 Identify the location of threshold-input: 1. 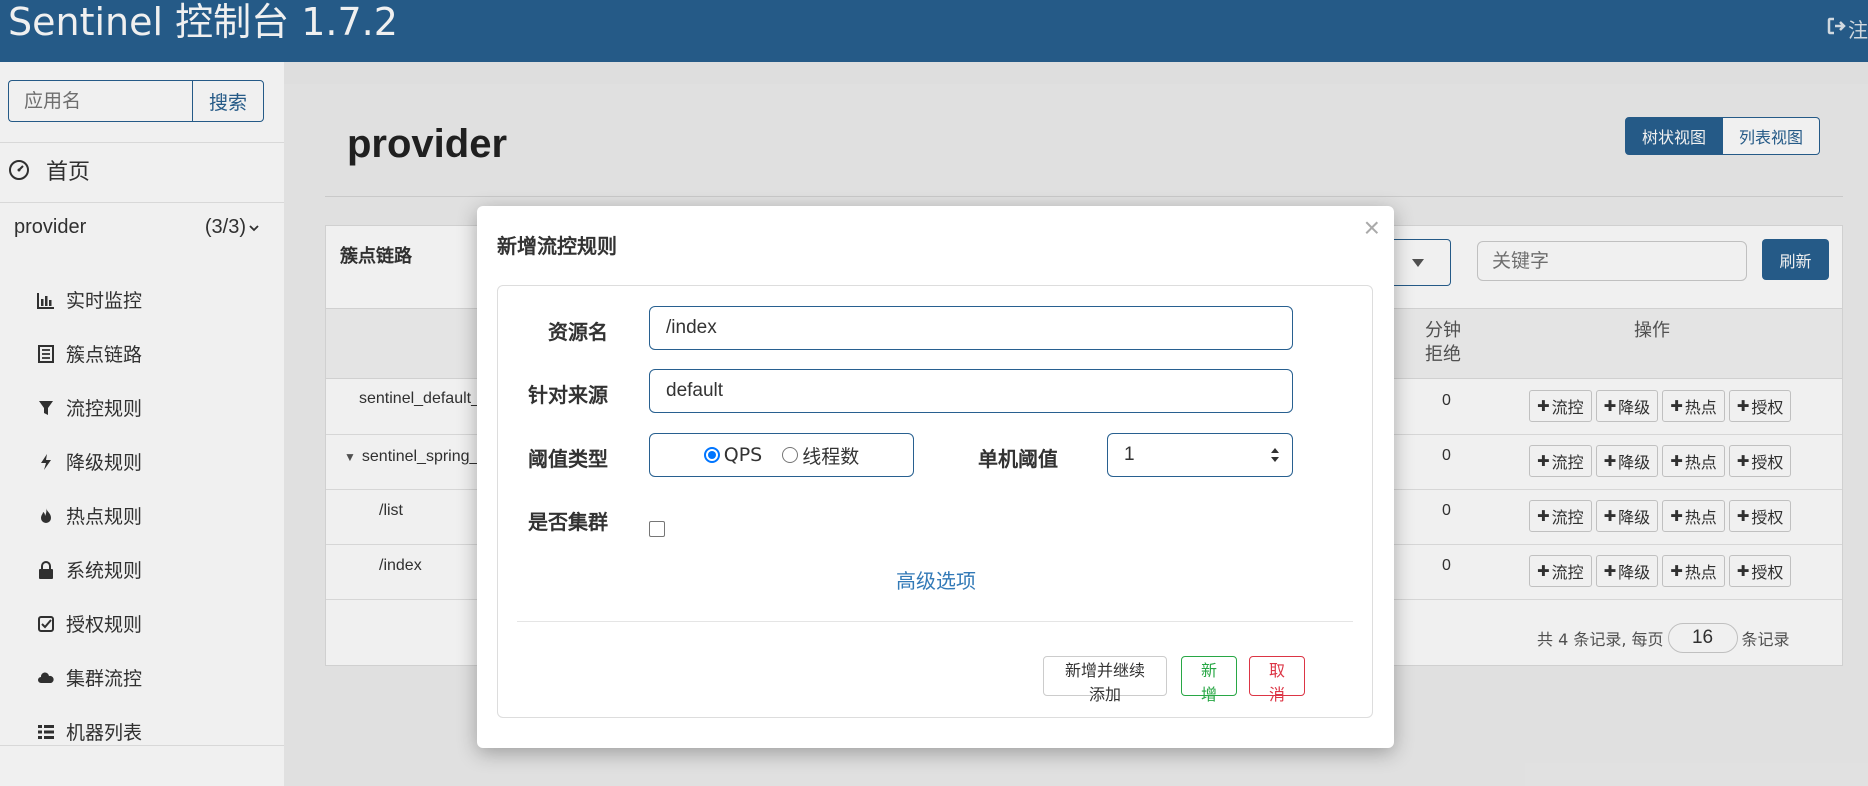
(1200, 455).